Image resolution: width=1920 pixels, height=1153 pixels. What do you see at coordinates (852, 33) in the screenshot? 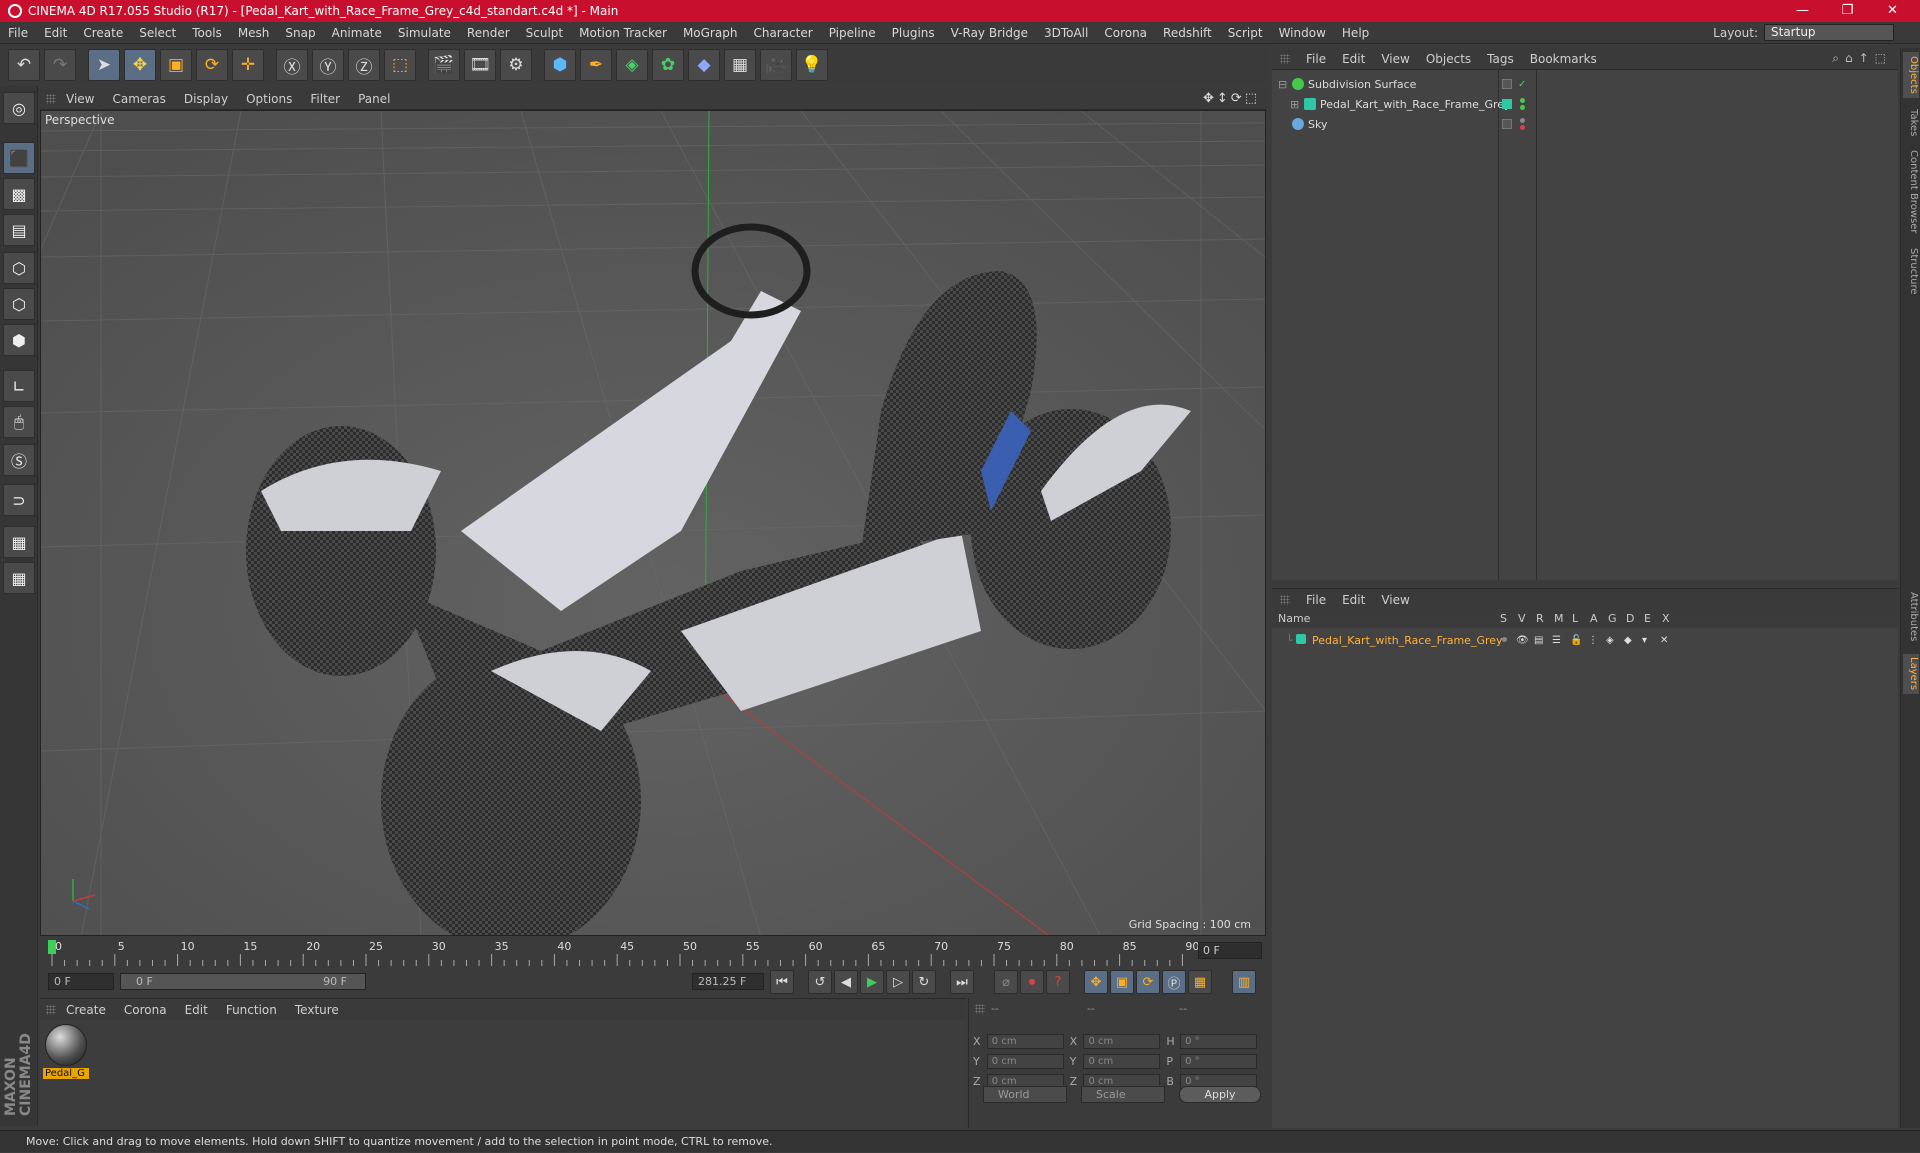
I see `menu-pipeline: Pipeline` at bounding box center [852, 33].